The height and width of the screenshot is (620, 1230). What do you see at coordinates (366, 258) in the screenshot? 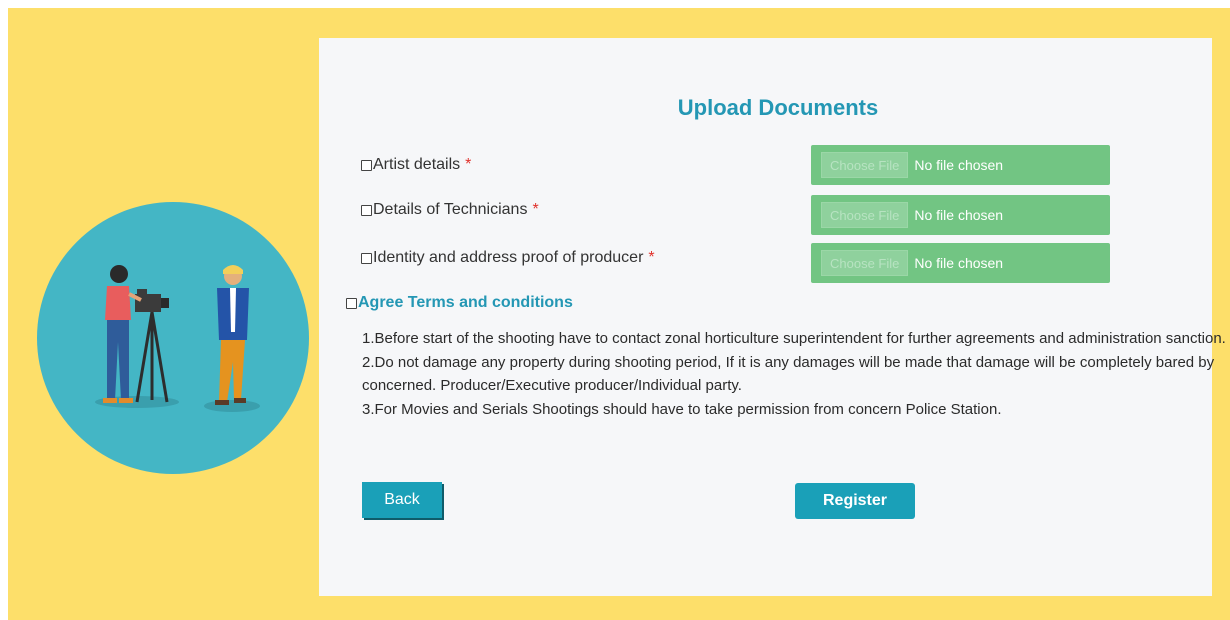
I see `identity-proof-checkbox` at bounding box center [366, 258].